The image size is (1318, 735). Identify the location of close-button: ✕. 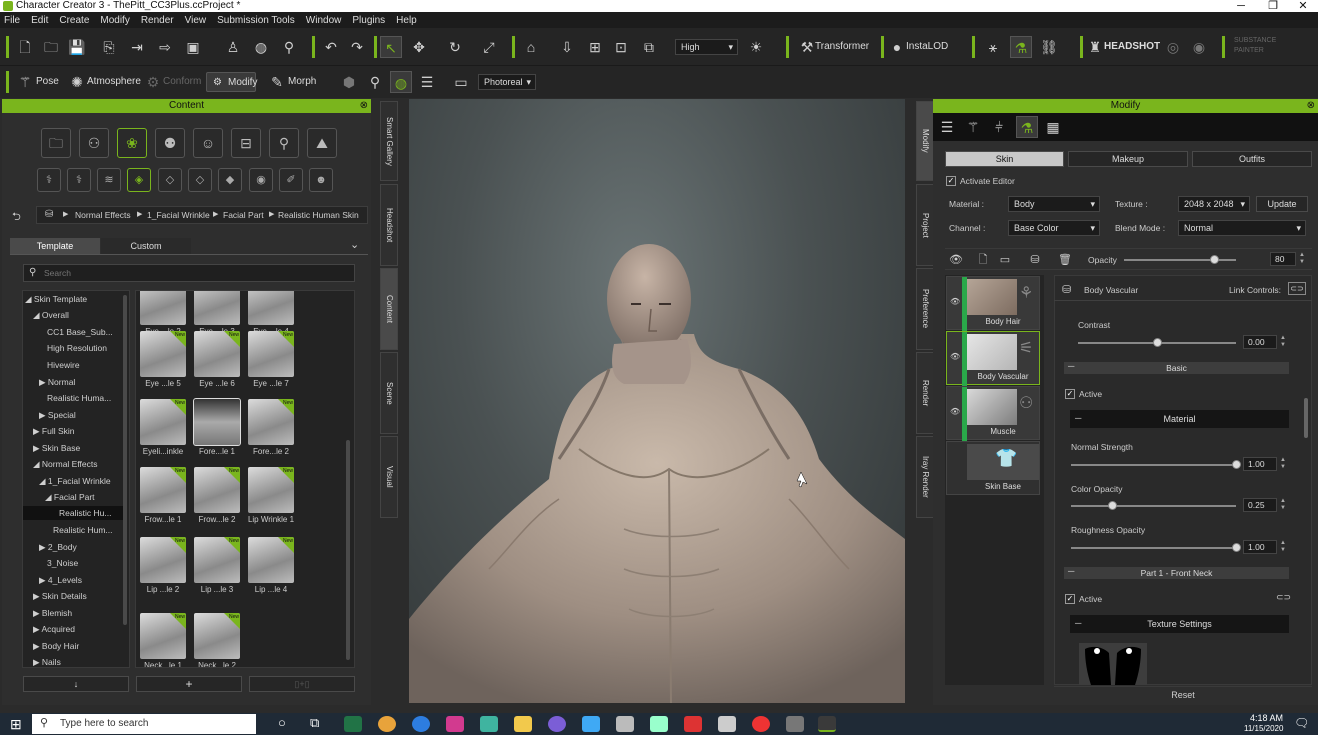
(1303, 6).